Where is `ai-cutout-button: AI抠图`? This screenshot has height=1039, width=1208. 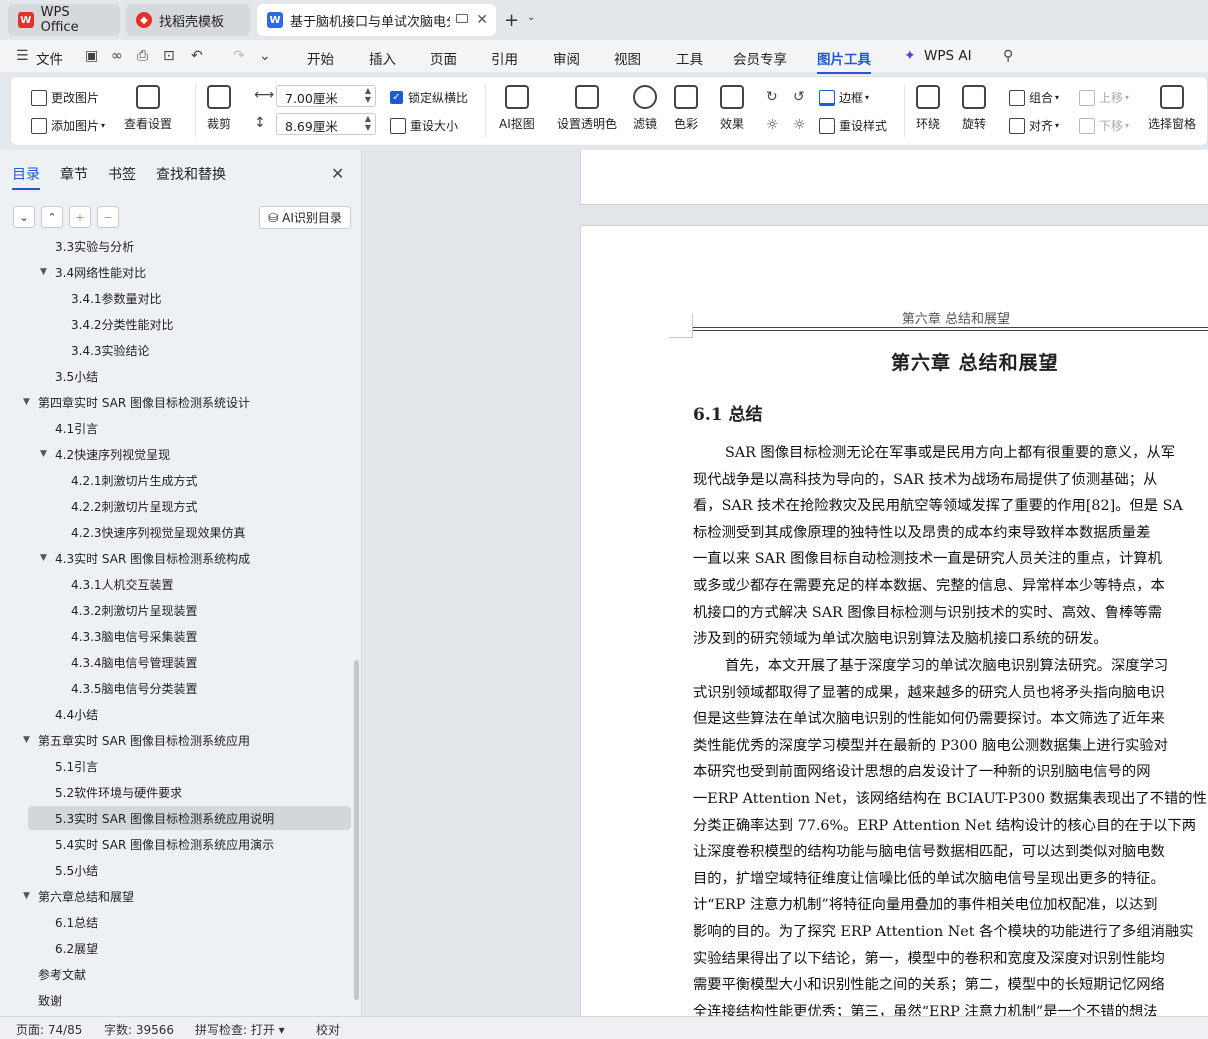 ai-cutout-button: AI抠图 is located at coordinates (517, 108).